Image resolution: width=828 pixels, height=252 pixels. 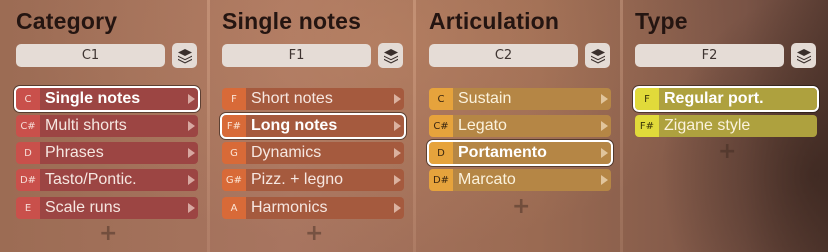 I want to click on item-label: Long notes, so click(x=294, y=125).